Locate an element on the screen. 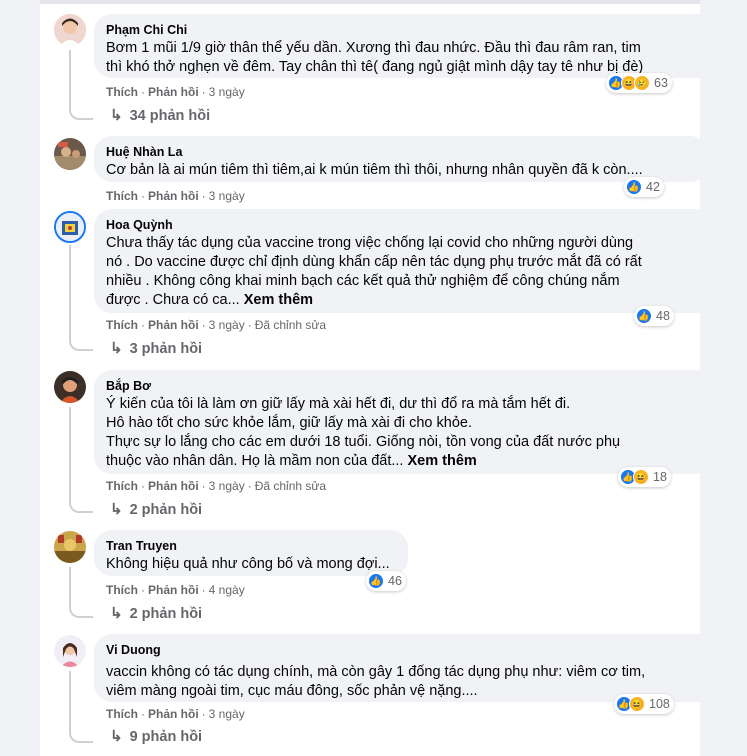 The height and width of the screenshot is (756, 747). view-replies-link: ↳ 3 phản hồi is located at coordinates (156, 349).